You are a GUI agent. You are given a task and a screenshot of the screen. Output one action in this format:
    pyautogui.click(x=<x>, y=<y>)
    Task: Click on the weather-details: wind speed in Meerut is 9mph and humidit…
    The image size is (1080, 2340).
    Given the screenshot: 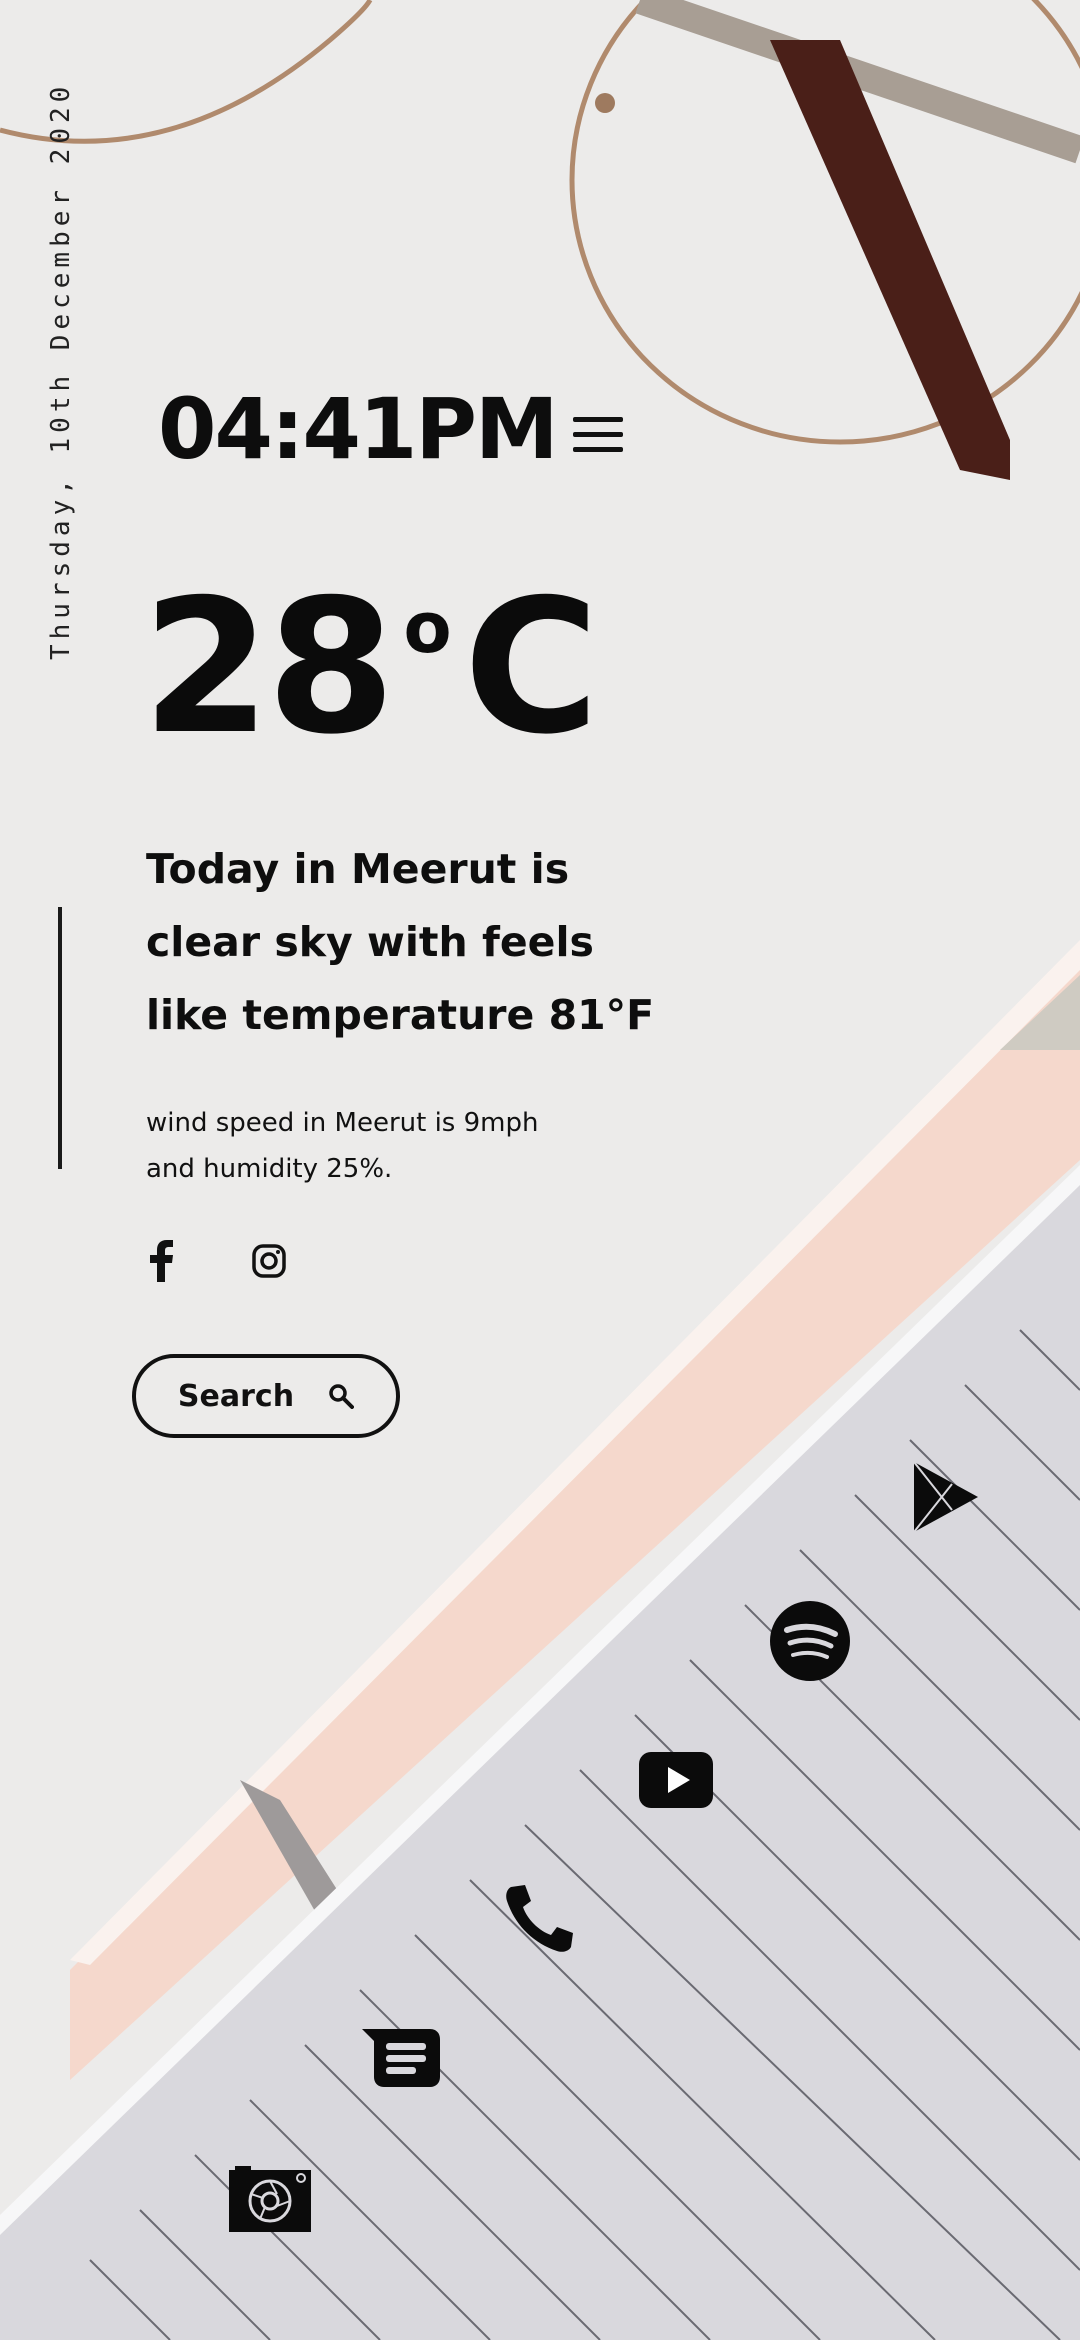 What is the action you would take?
    pyautogui.click(x=342, y=1146)
    